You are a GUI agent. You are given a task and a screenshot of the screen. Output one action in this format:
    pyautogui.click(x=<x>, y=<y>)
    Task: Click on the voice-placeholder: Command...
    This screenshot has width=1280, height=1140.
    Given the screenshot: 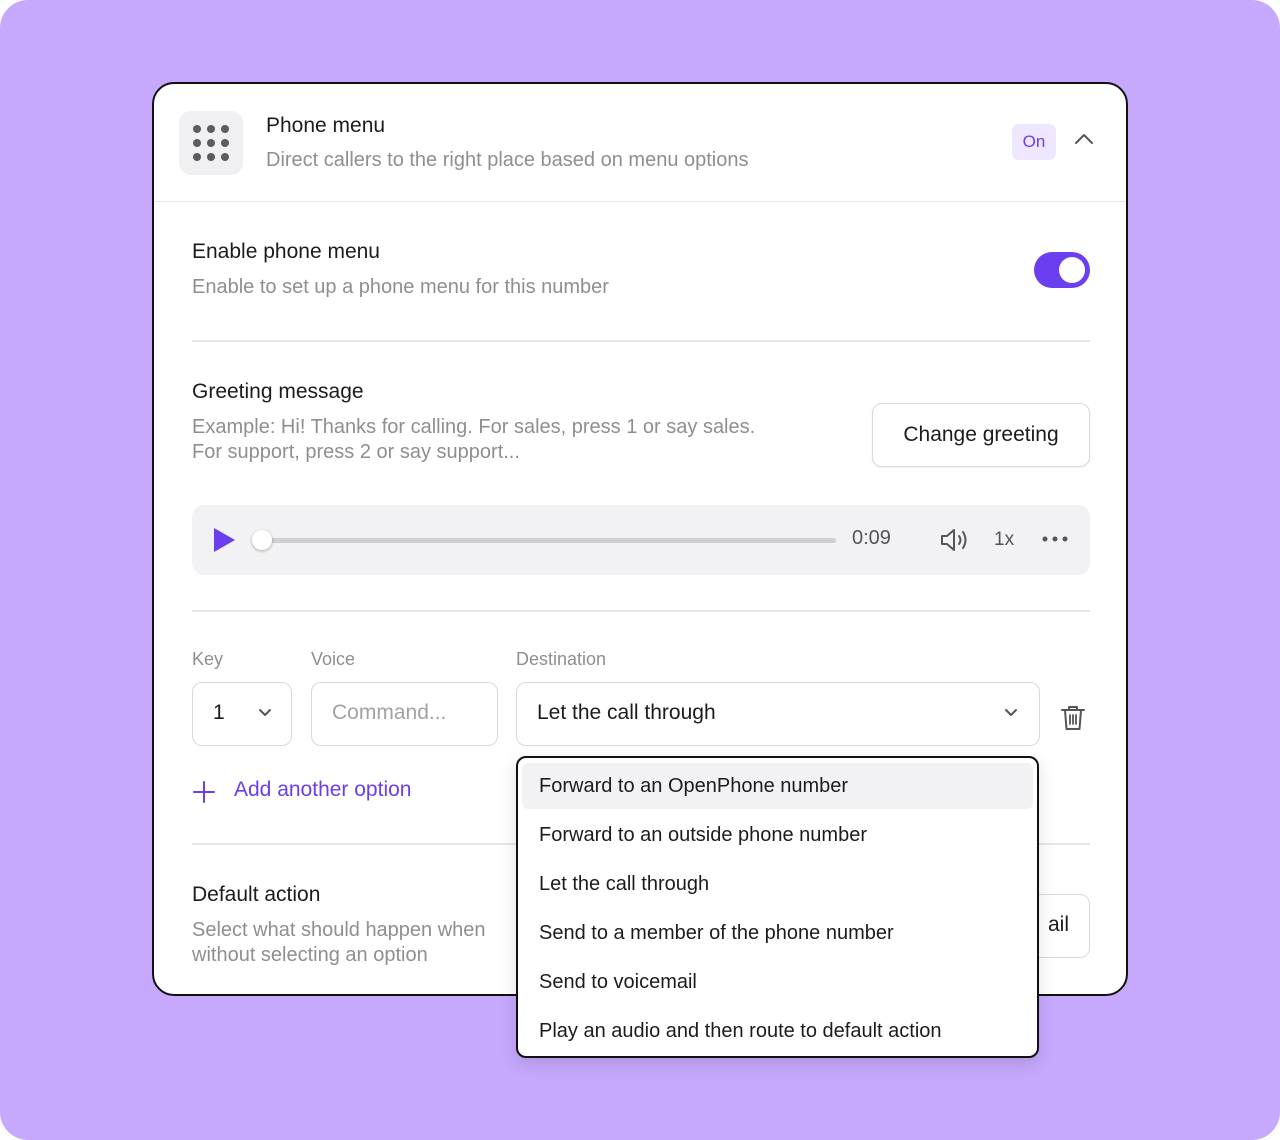 What is the action you would take?
    pyautogui.click(x=389, y=712)
    